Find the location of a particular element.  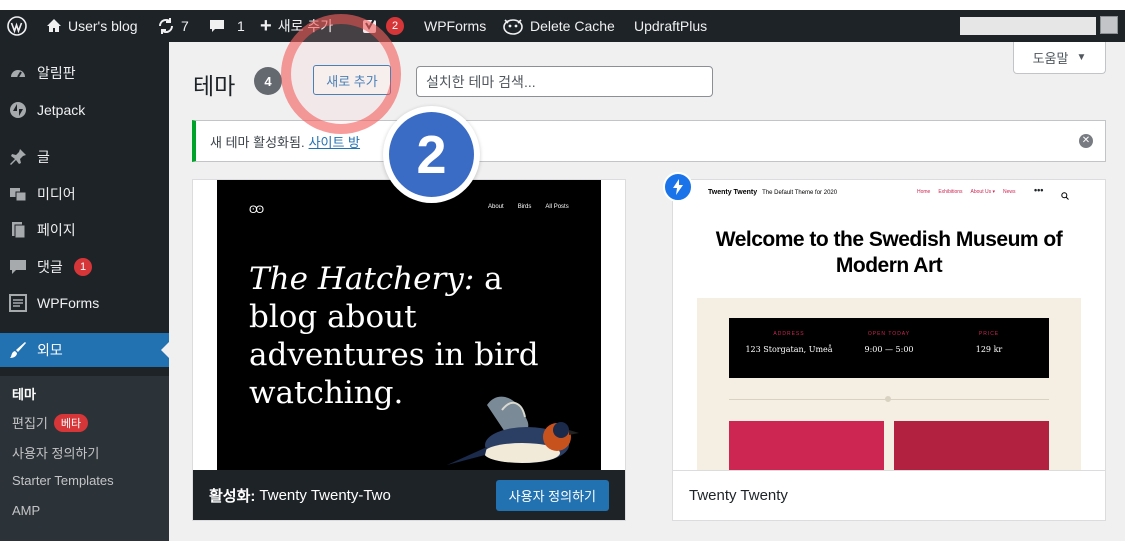

delete-cache-link: Delete Cache is located at coordinates (558, 26).